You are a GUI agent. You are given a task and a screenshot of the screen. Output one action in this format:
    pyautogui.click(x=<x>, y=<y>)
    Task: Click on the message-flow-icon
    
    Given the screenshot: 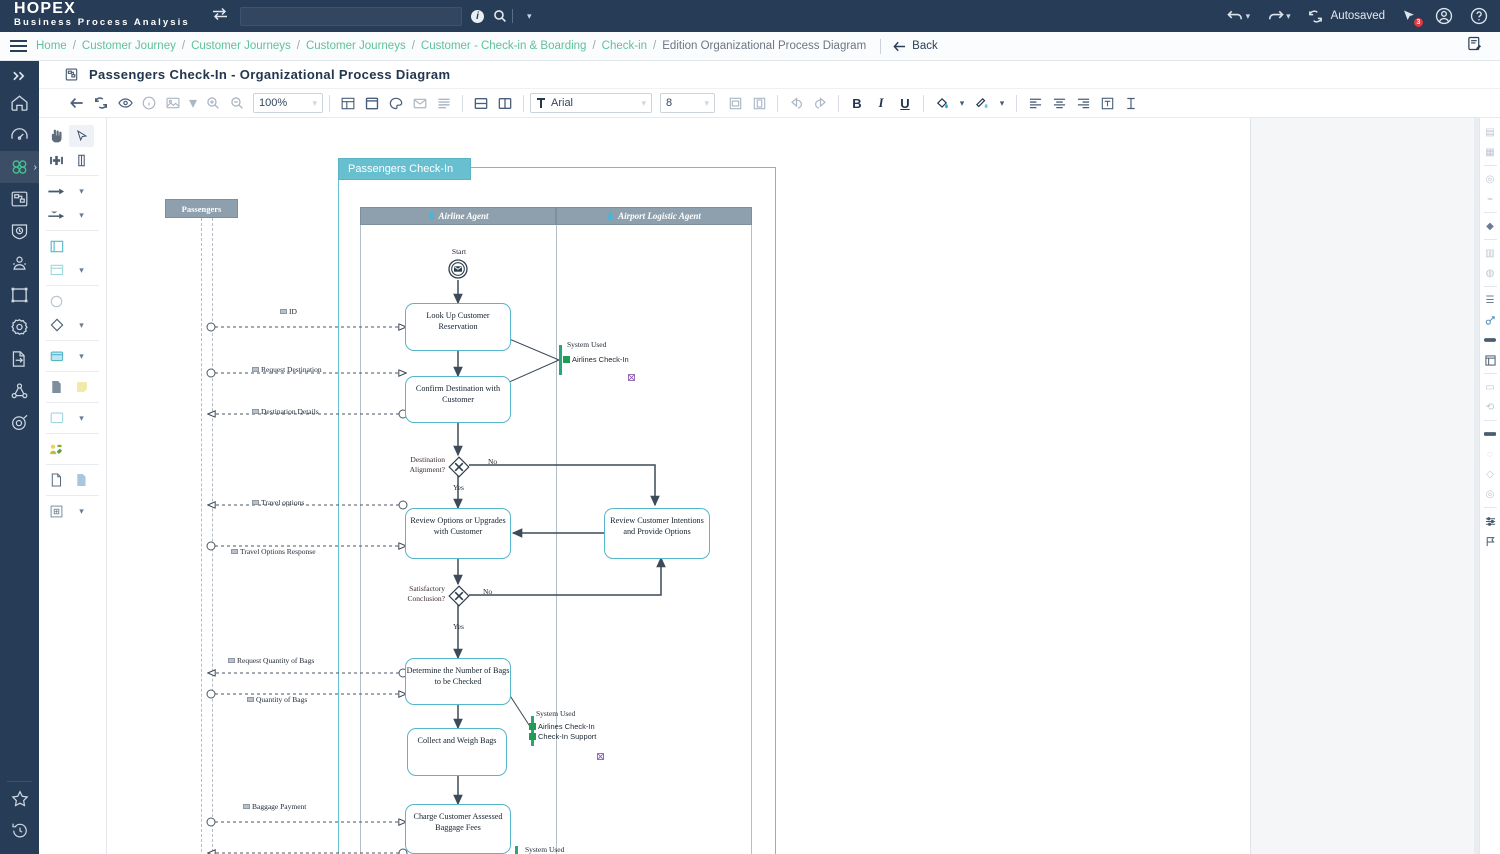 What is the action you would take?
    pyautogui.click(x=56, y=215)
    